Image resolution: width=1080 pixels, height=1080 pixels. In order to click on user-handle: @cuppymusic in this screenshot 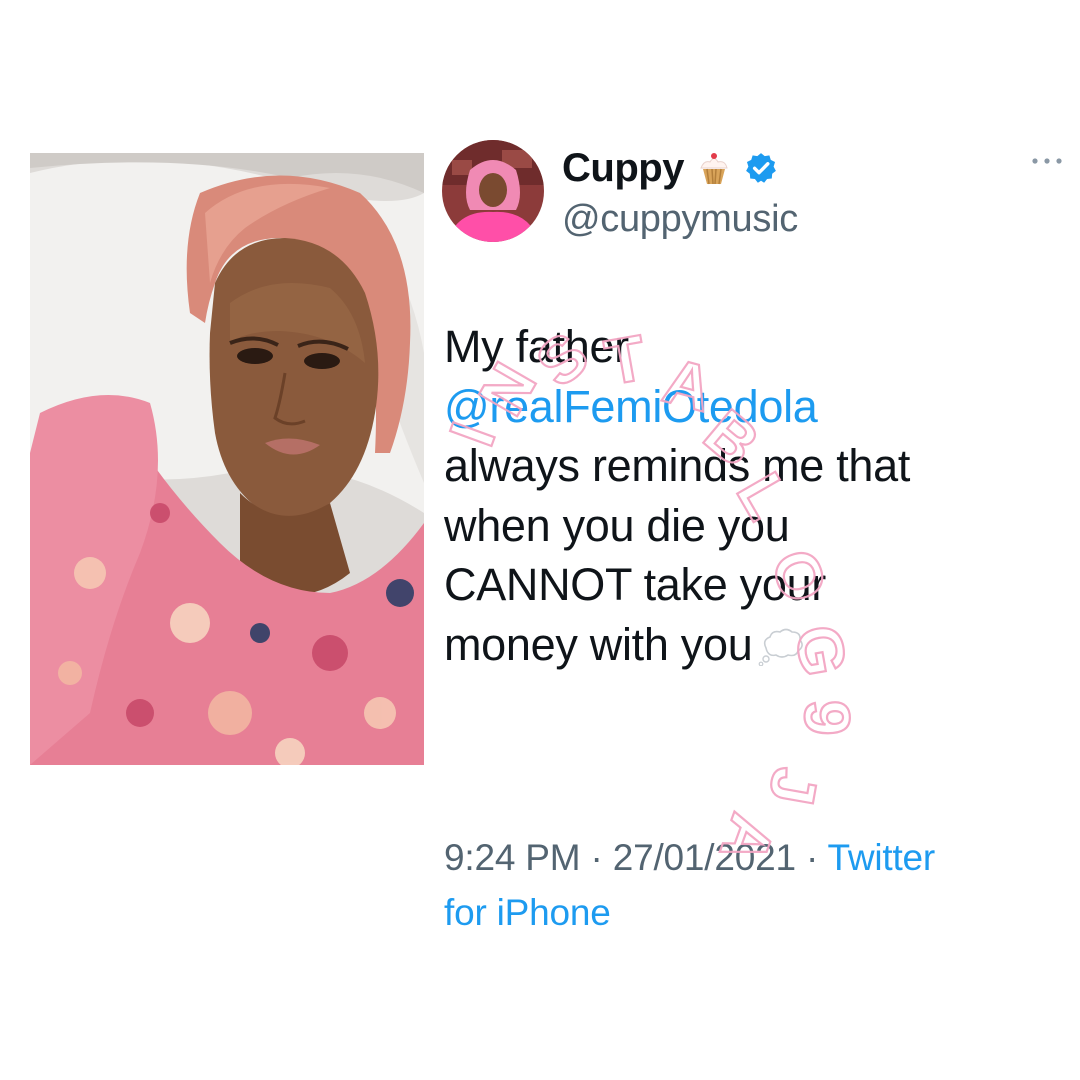, I will do `click(680, 219)`.